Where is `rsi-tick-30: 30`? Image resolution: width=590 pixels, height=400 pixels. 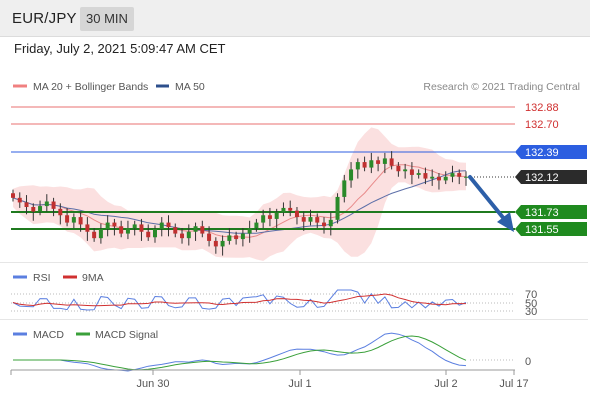
rsi-tick-30: 30 is located at coordinates (531, 312).